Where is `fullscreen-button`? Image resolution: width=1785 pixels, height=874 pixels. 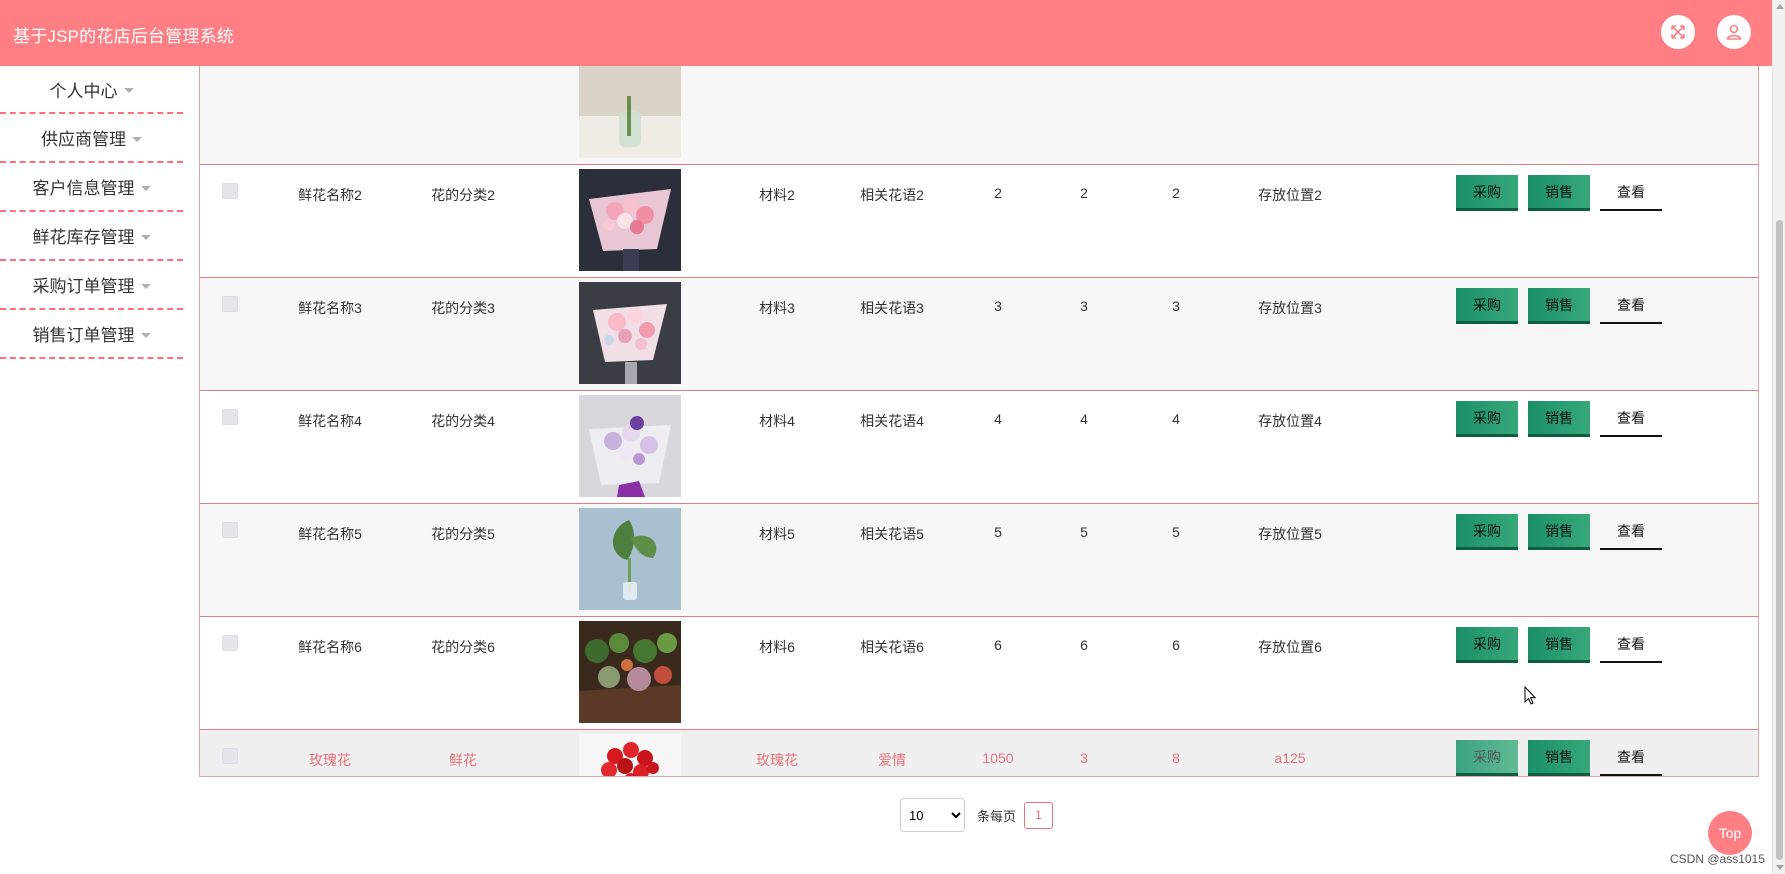 fullscreen-button is located at coordinates (1678, 32).